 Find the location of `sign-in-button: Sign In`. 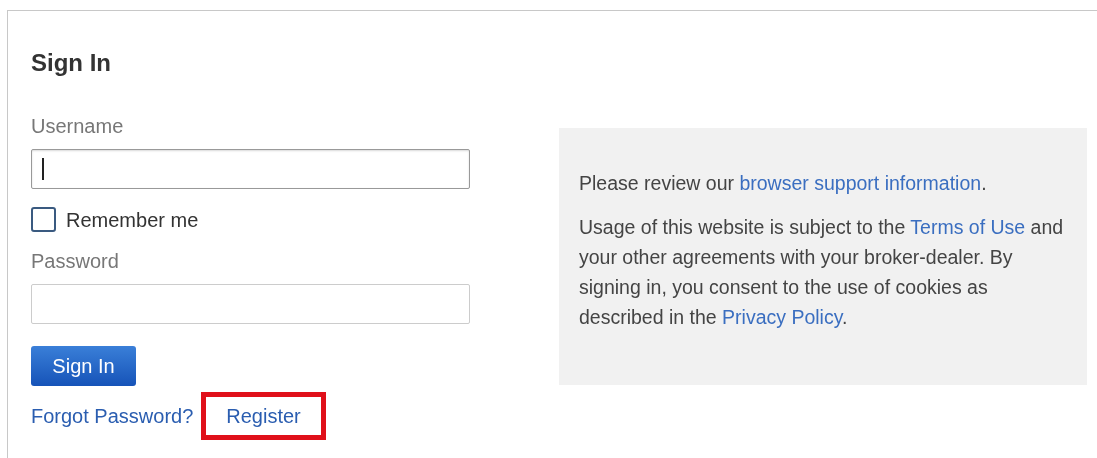

sign-in-button: Sign In is located at coordinates (83, 366).